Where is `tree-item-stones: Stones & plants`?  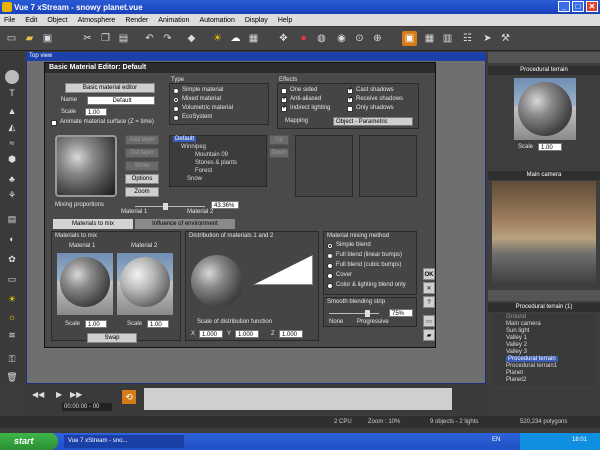
tree-item-stones: Stones & plants is located at coordinates (216, 163).